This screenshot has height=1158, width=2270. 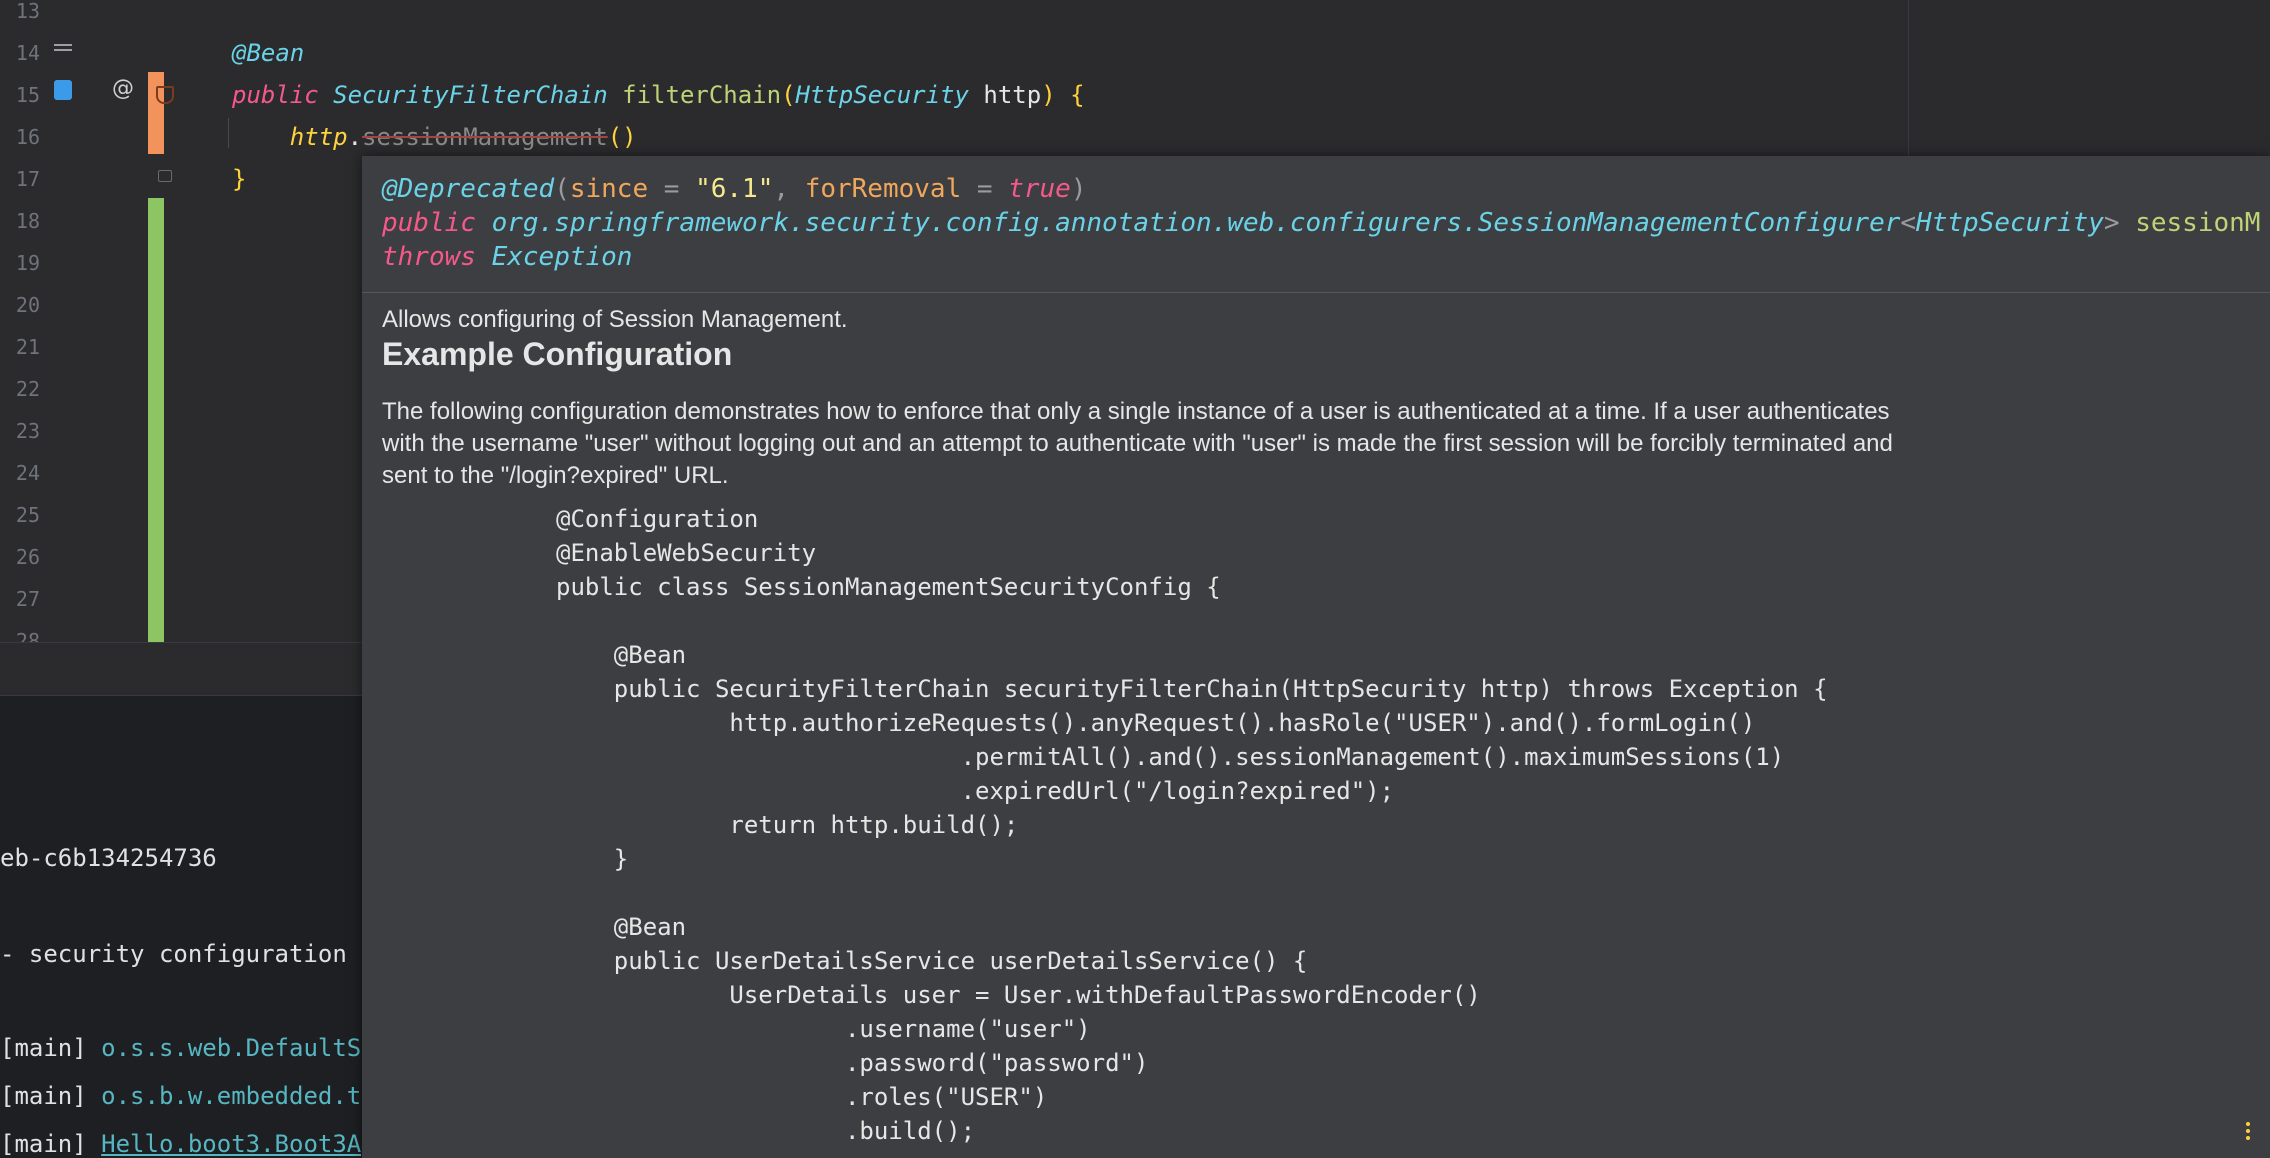 I want to click on editor-line: 13, so click(x=1135, y=16).